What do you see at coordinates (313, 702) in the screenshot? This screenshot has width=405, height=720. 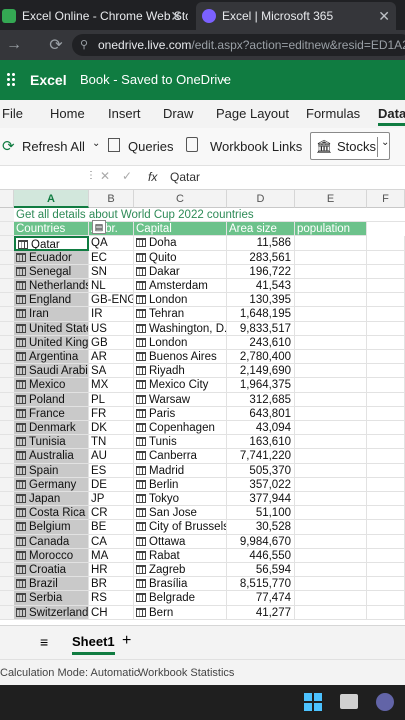 I see `windows-start-icon` at bounding box center [313, 702].